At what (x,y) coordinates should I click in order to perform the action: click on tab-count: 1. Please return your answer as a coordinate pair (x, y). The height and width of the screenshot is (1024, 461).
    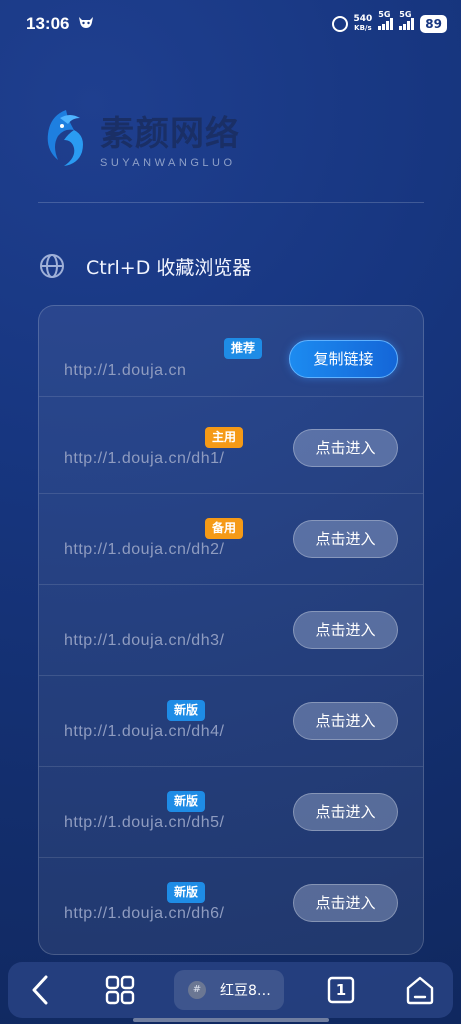
    Looking at the image, I should click on (341, 990).